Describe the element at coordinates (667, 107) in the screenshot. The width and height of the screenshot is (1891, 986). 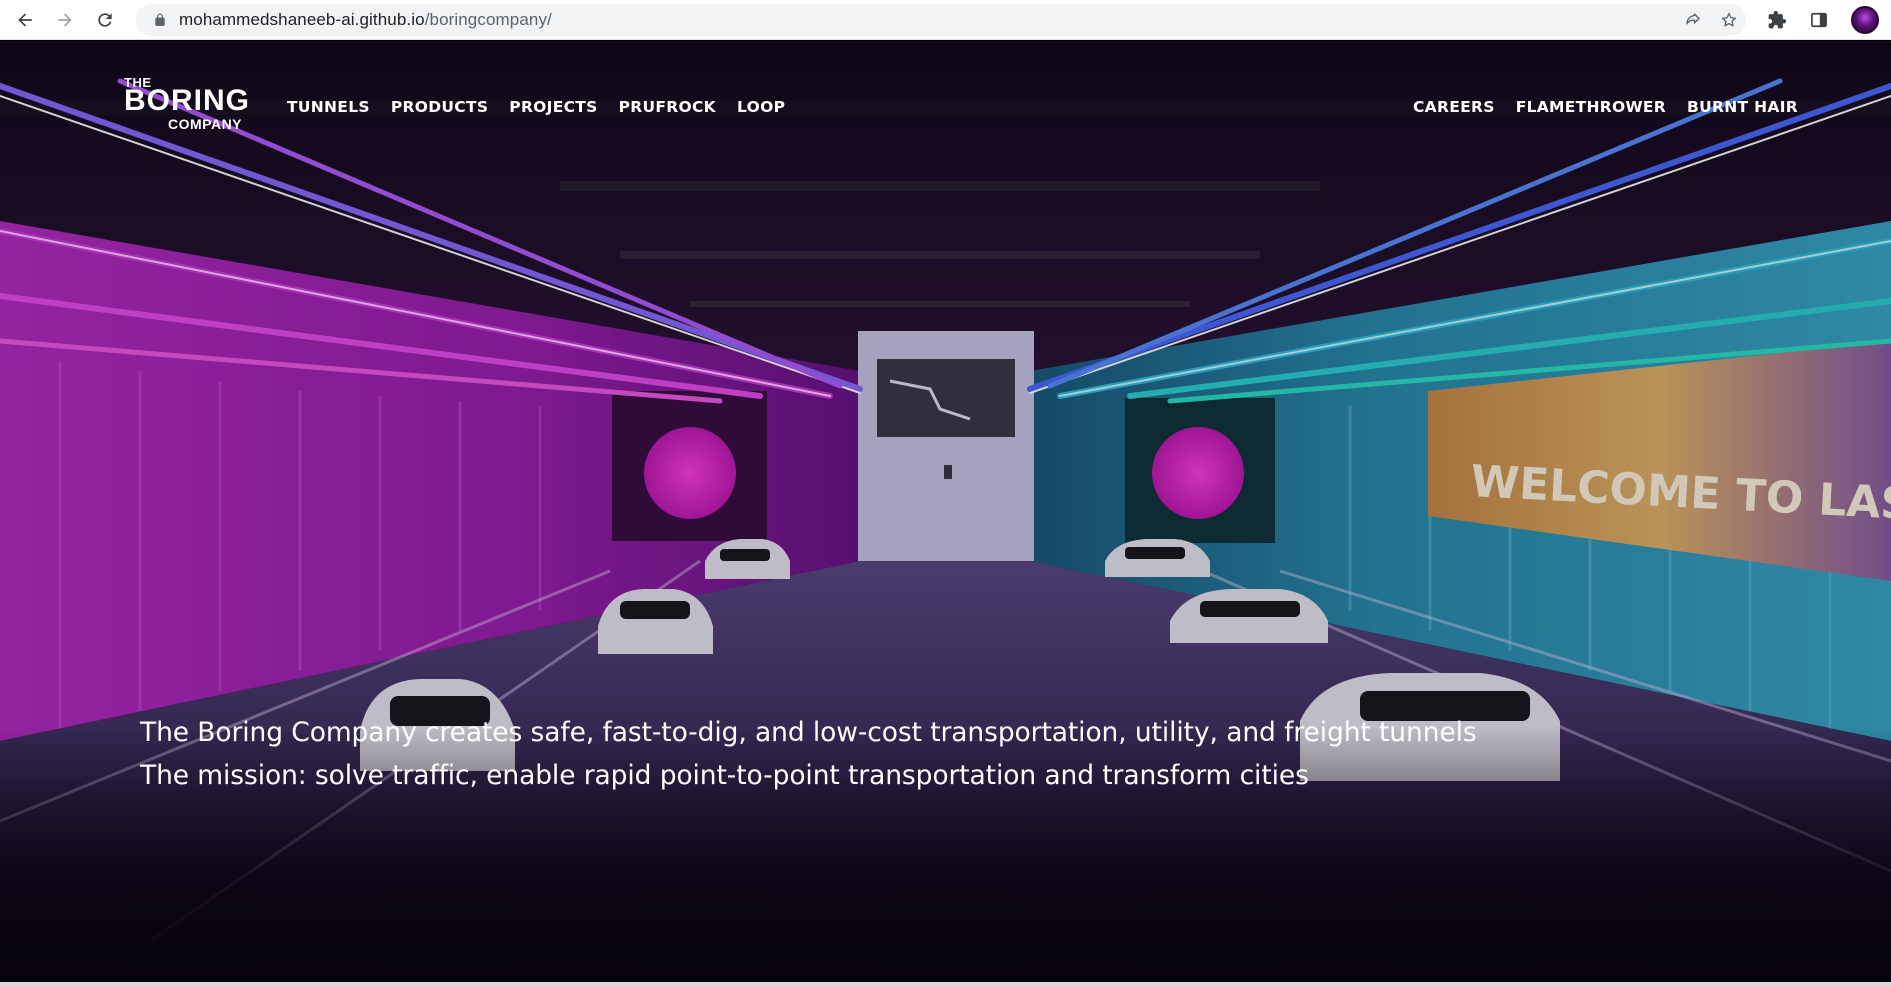
I see `nav-prufrock: PRUFROCK` at that location.